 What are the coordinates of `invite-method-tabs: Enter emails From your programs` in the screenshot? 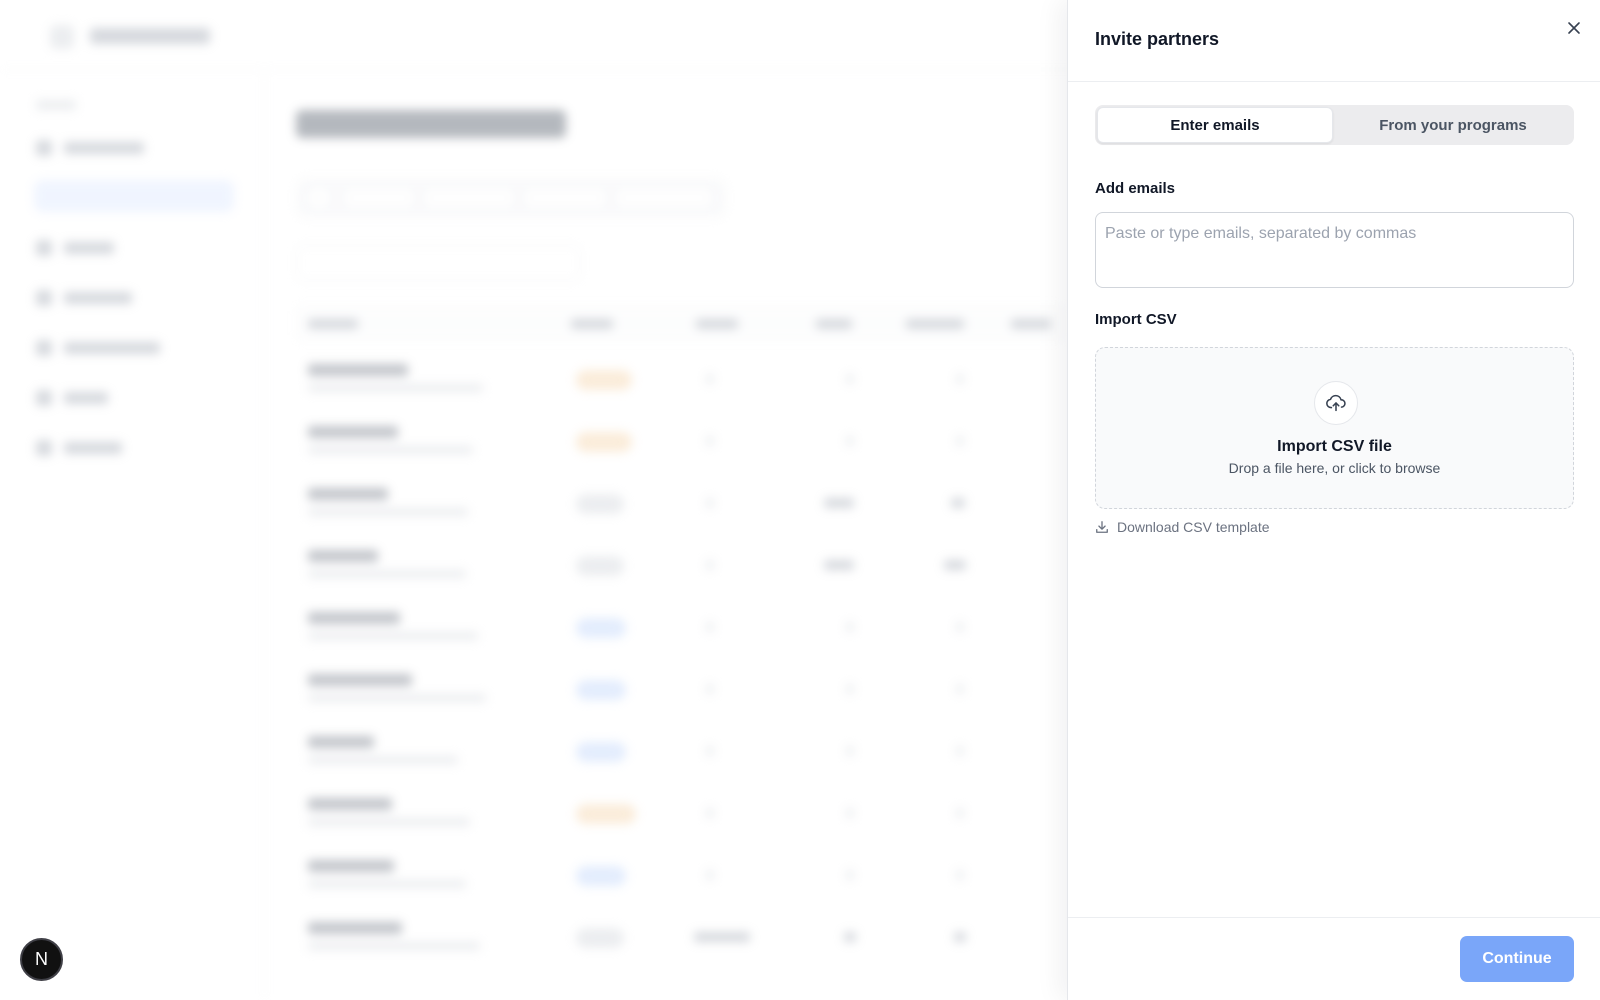 It's located at (1334, 125).